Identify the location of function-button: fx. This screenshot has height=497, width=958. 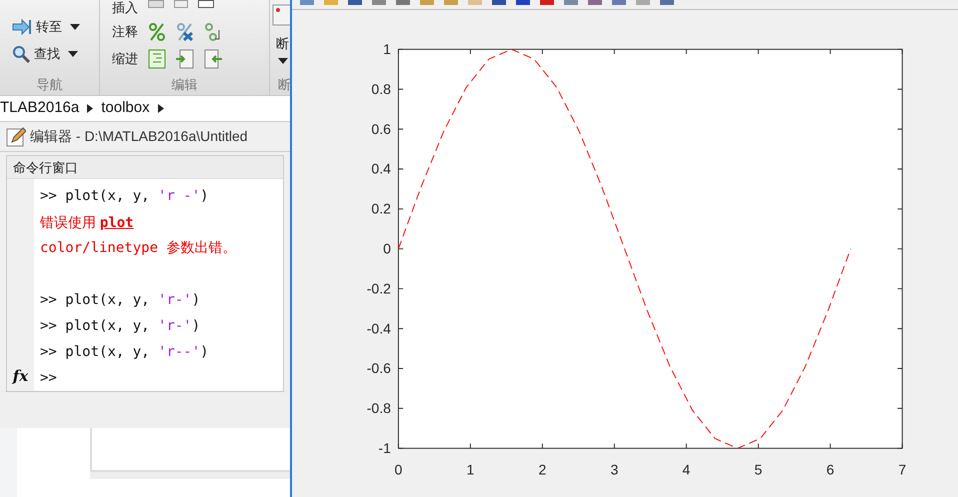
(20, 375).